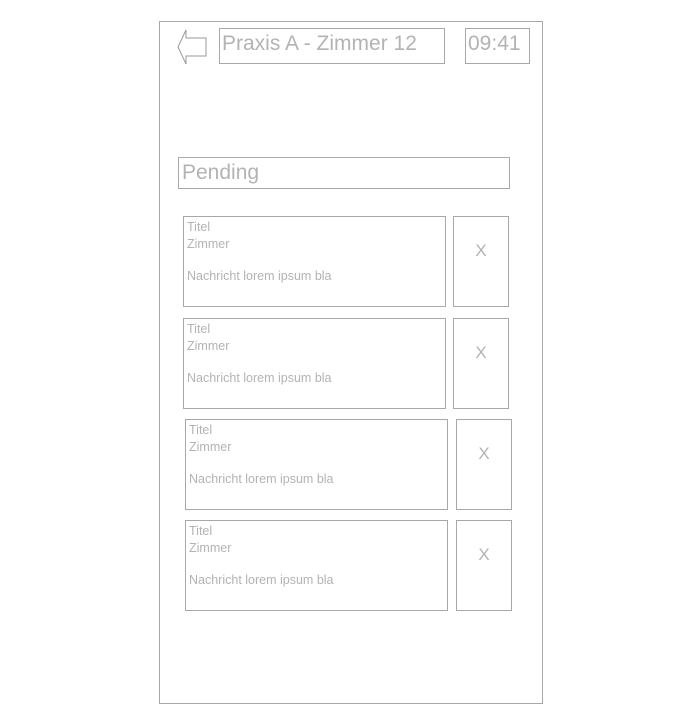 This screenshot has width=694, height=727. I want to click on back-button, so click(192, 47).